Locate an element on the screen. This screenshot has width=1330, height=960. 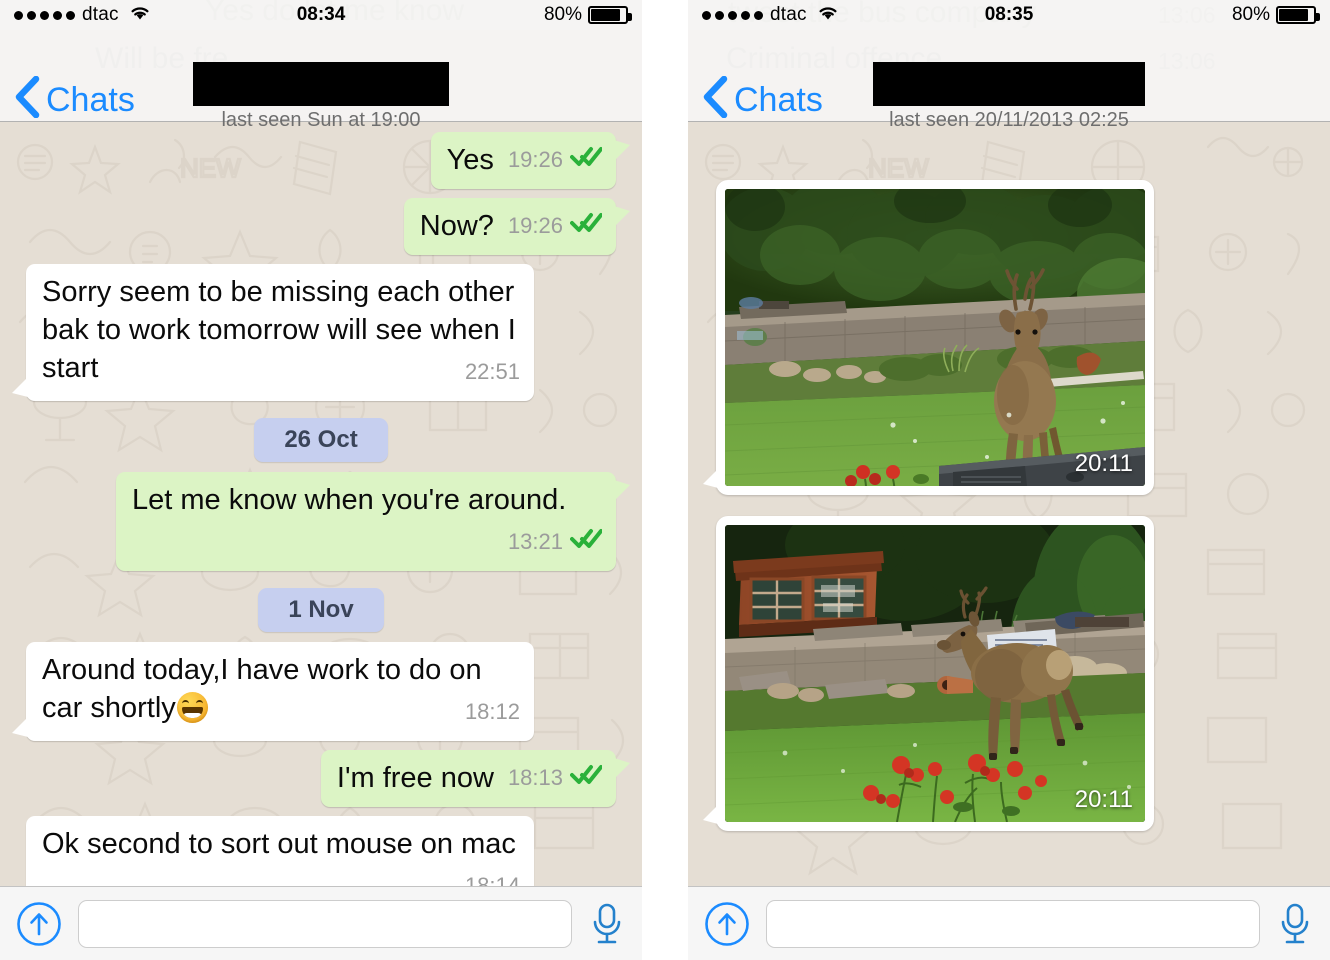
message-row: Ok second to sort out mouse on mac 18:14 is located at coordinates (321, 851).